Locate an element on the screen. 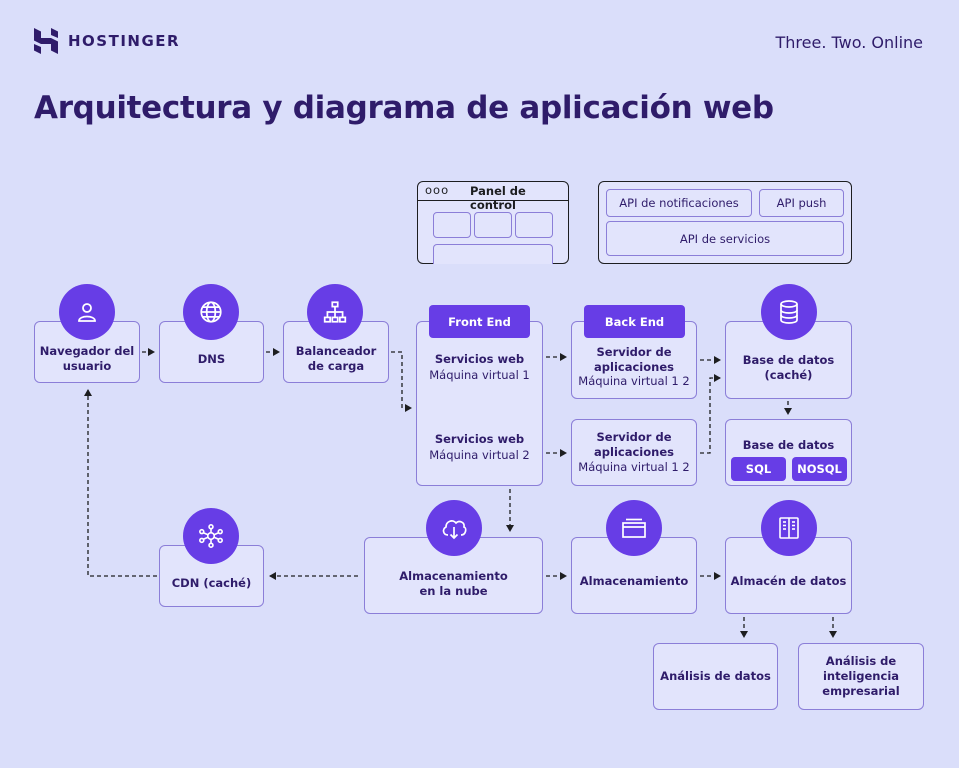  dbcache-line-2: (caché) is located at coordinates (788, 375).